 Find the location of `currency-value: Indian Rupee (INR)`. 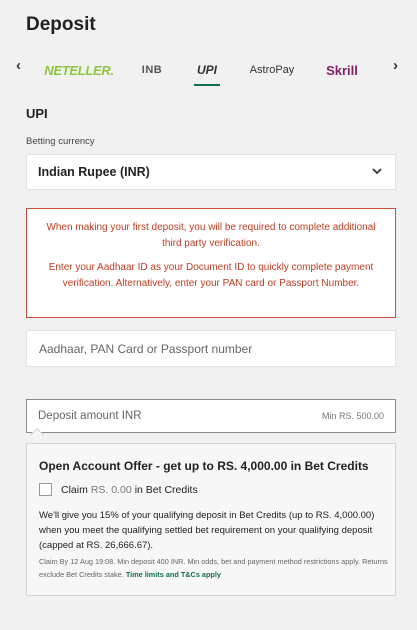

currency-value: Indian Rupee (INR) is located at coordinates (94, 172).